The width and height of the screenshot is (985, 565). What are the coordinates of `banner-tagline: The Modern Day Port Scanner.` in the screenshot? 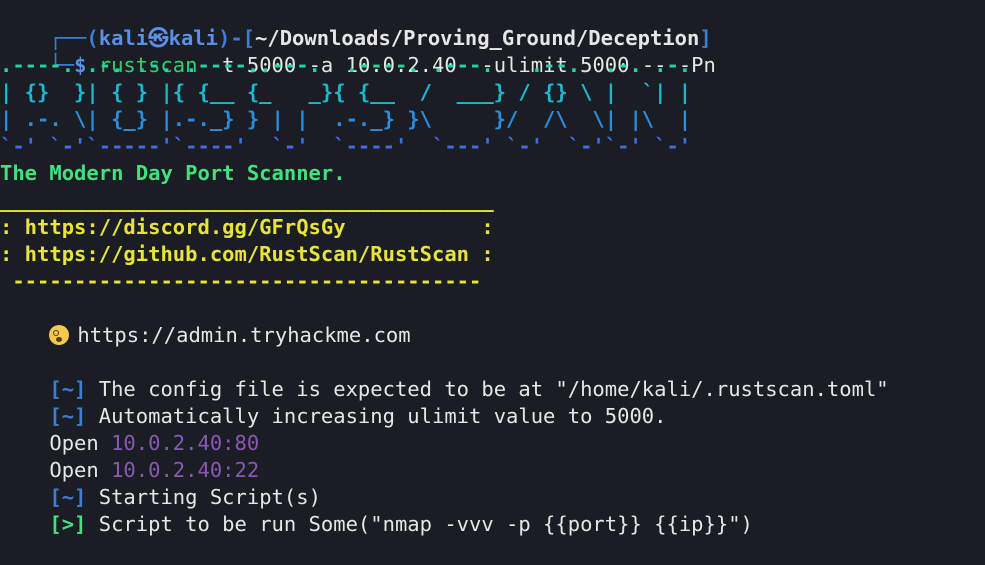 It's located at (173, 173).